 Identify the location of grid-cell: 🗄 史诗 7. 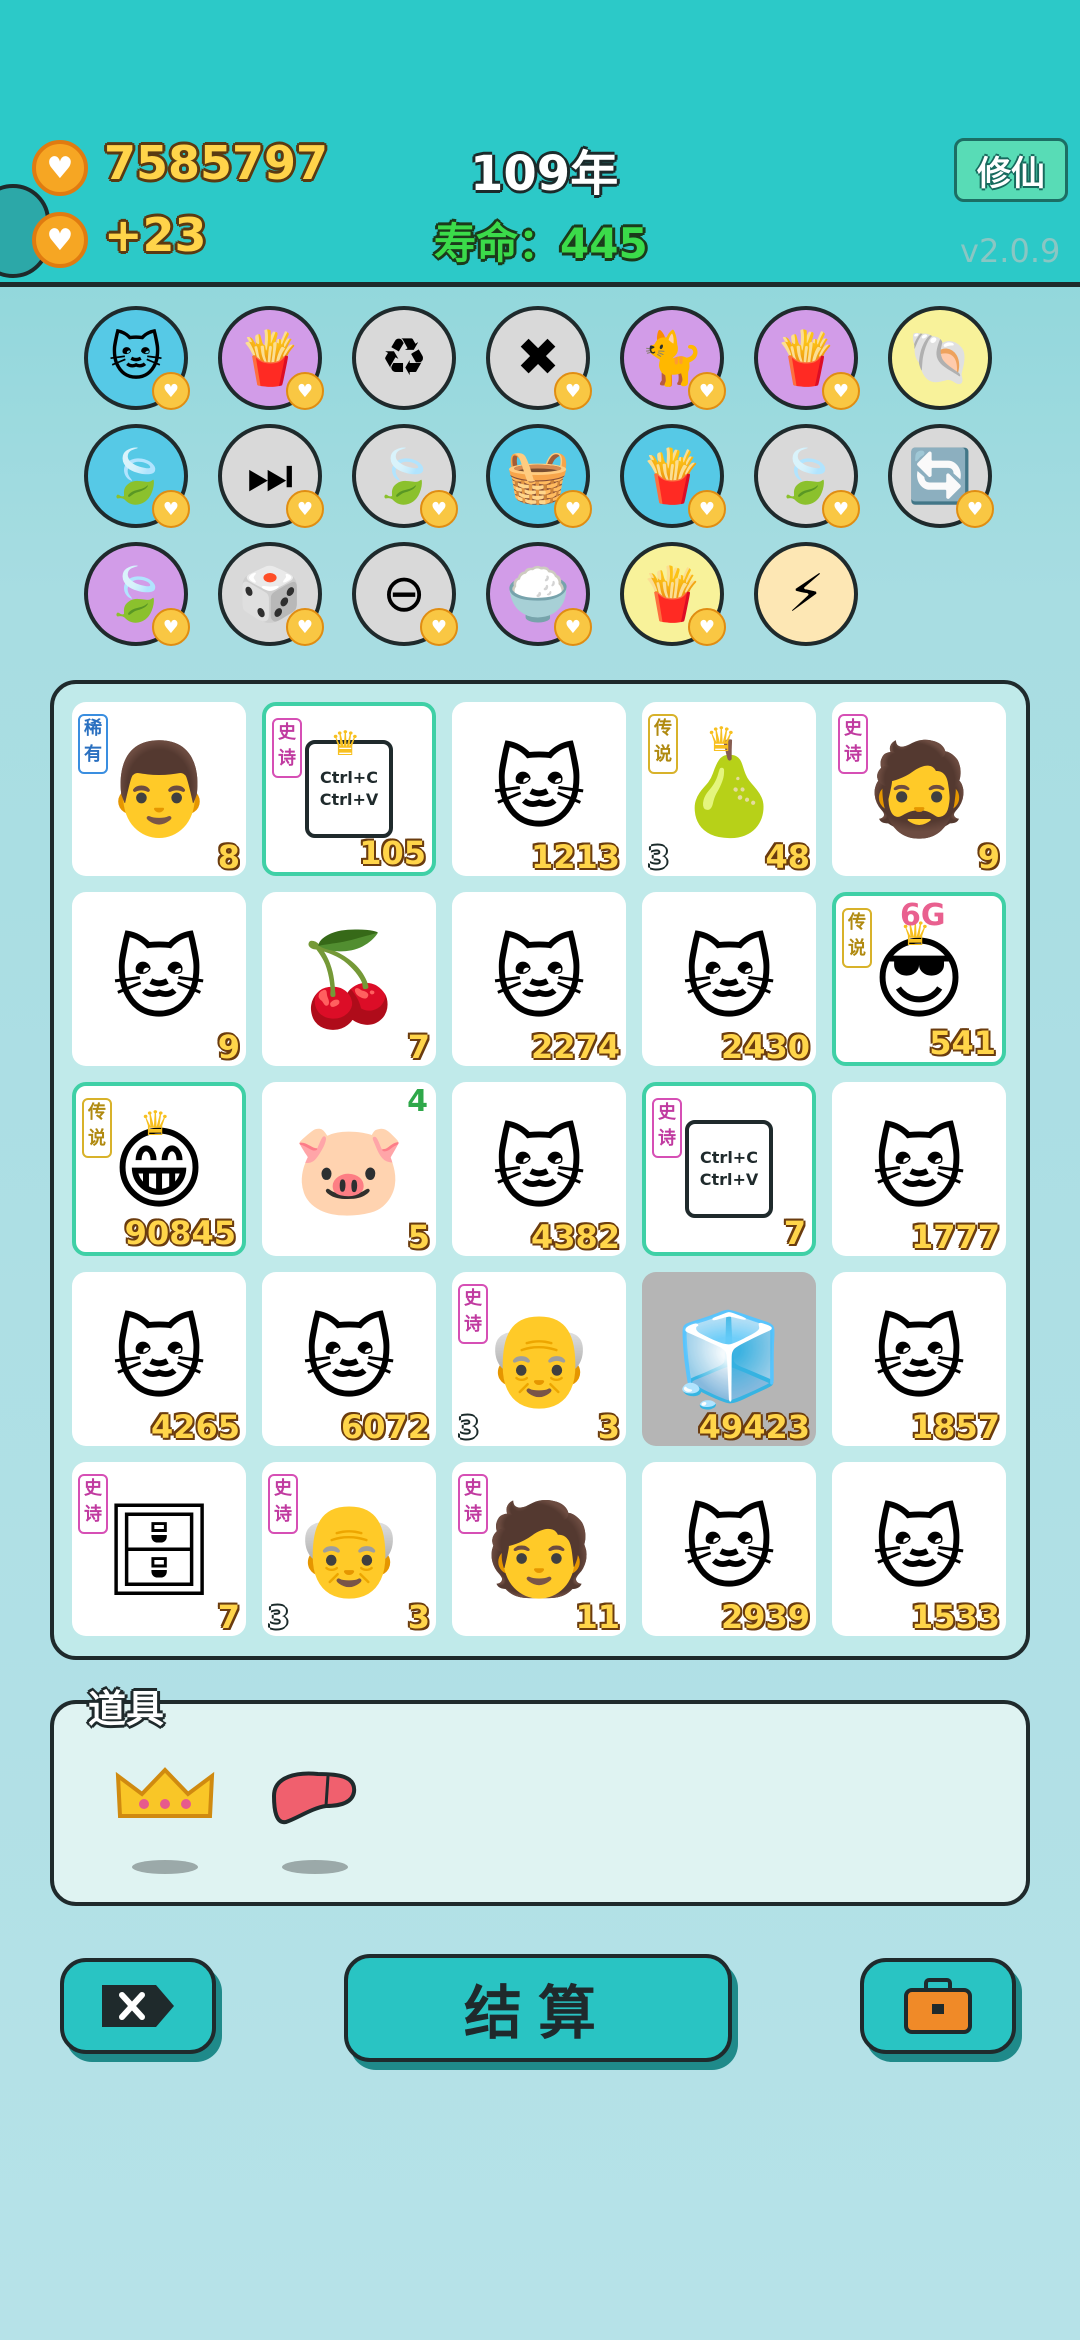
(159, 1549).